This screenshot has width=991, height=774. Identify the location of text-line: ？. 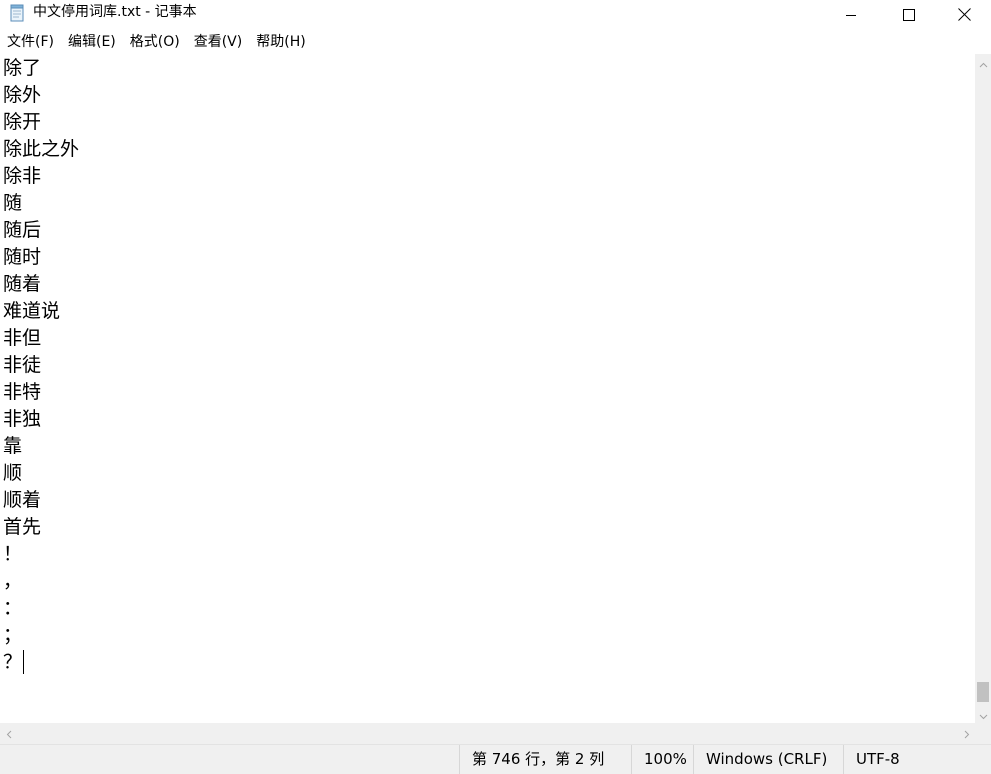
(13, 662).